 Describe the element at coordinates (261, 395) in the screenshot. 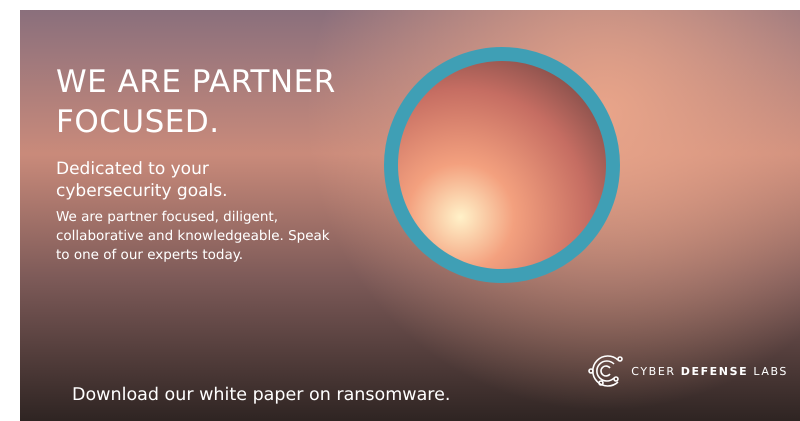

I see `download-link: Download our white paper on ransomware.` at that location.